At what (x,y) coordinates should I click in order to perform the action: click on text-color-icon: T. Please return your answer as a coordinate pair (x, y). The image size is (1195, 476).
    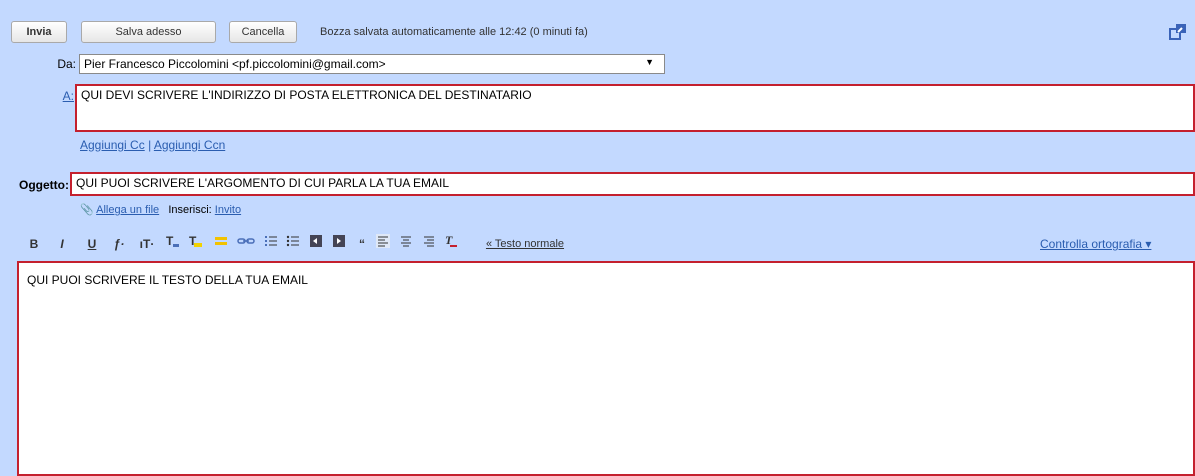
    Looking at the image, I should click on (173, 244).